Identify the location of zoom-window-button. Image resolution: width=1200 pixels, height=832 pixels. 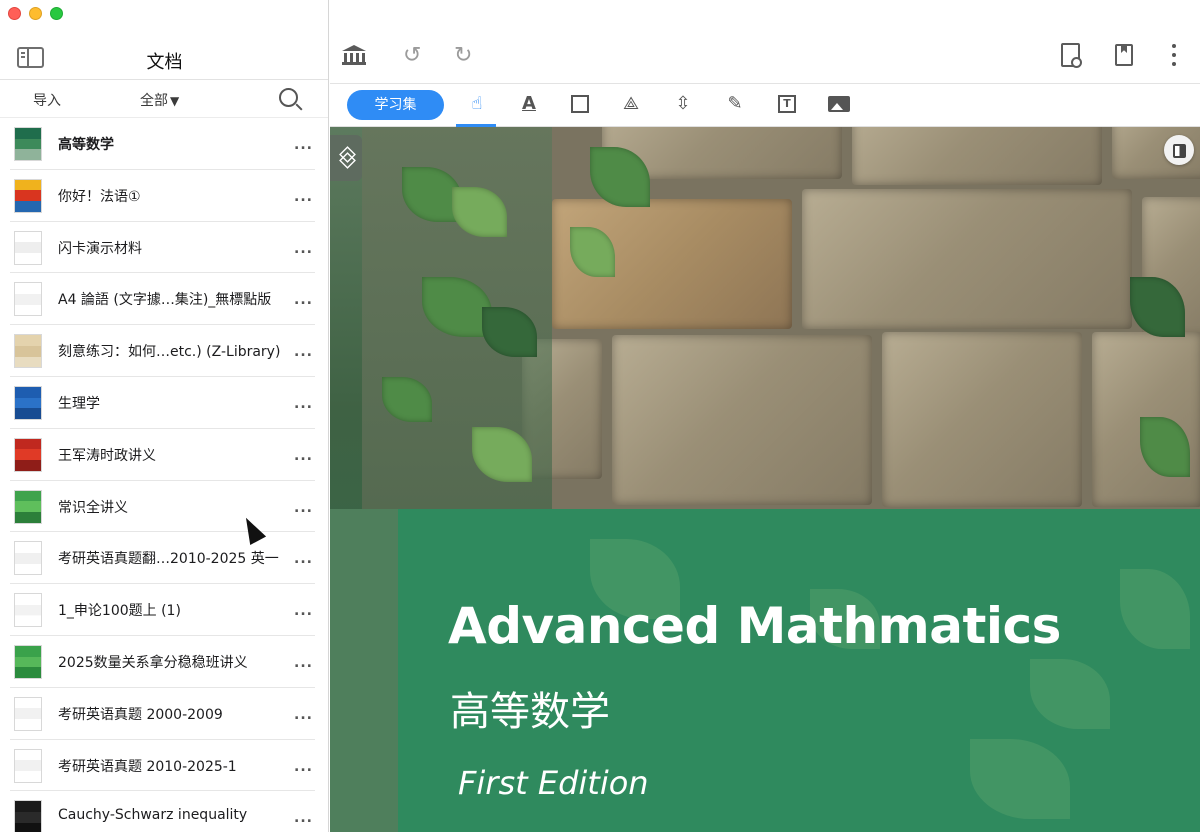
(56, 13).